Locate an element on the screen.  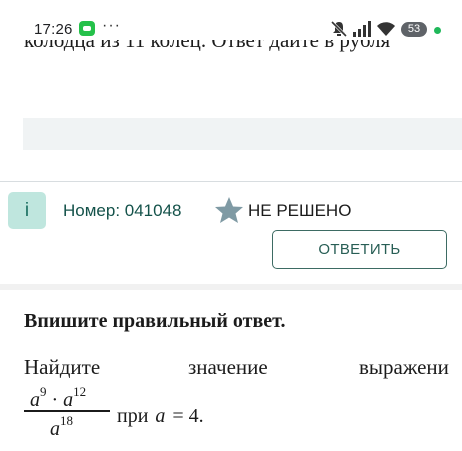
condition-value: = 4. is located at coordinates (188, 416).